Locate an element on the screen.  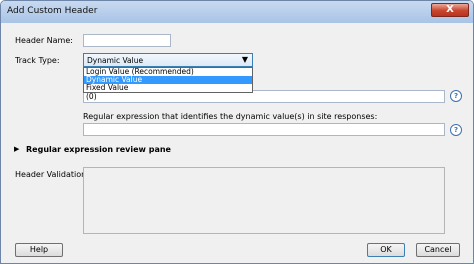
track-type-select: Dynamic Value ▼ is located at coordinates (168, 60).